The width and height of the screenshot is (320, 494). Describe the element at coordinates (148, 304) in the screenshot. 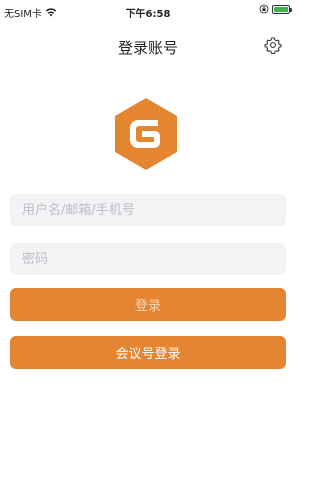

I see `login-button: 登录` at that location.